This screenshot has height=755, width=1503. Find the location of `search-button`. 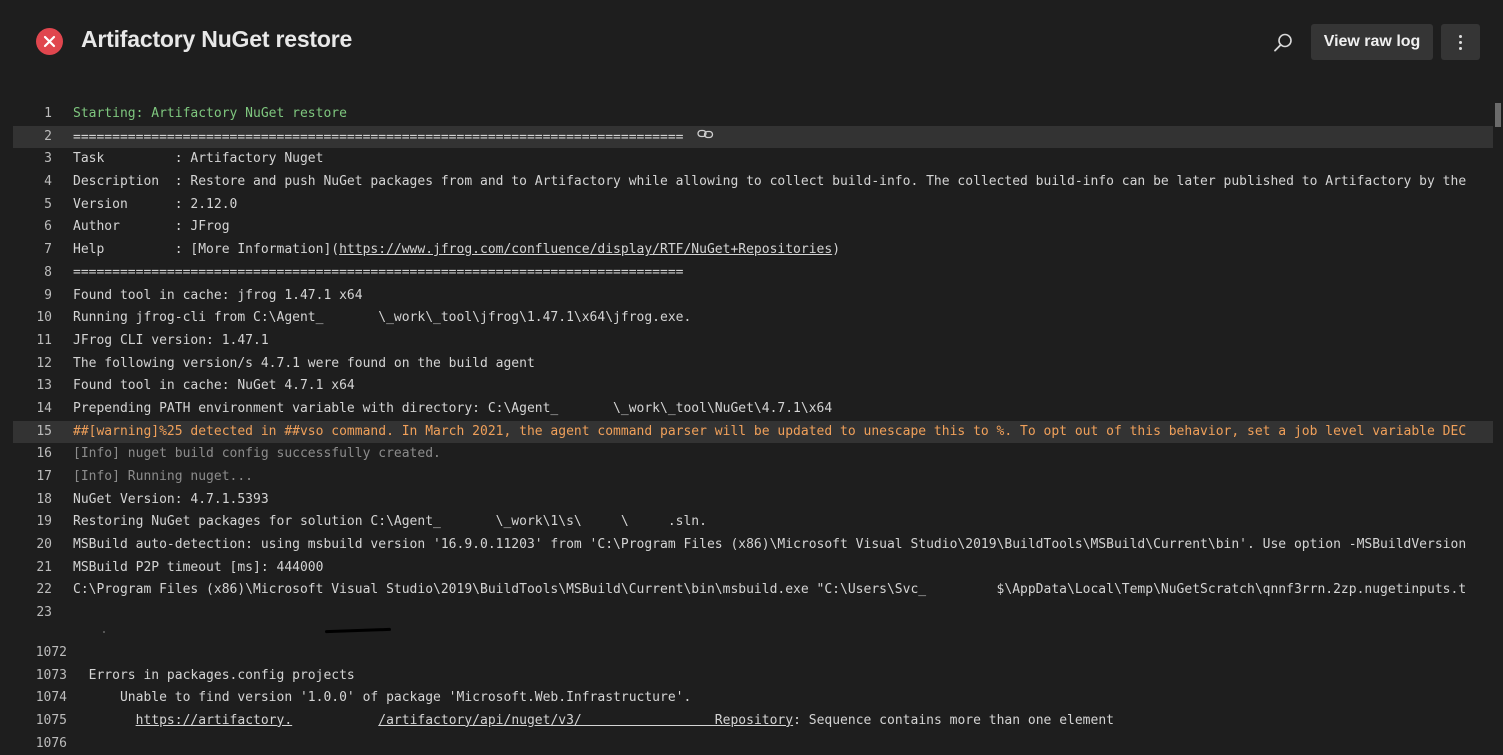

search-button is located at coordinates (1283, 43).